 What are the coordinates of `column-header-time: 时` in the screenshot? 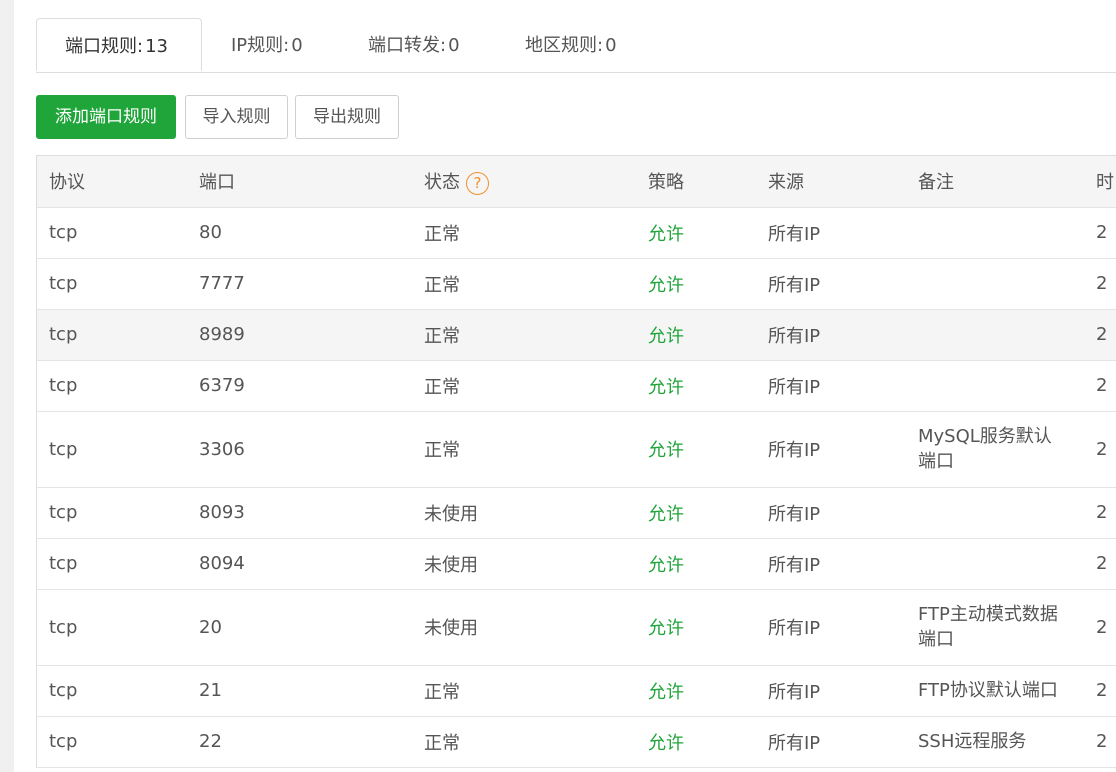 It's located at (1100, 182).